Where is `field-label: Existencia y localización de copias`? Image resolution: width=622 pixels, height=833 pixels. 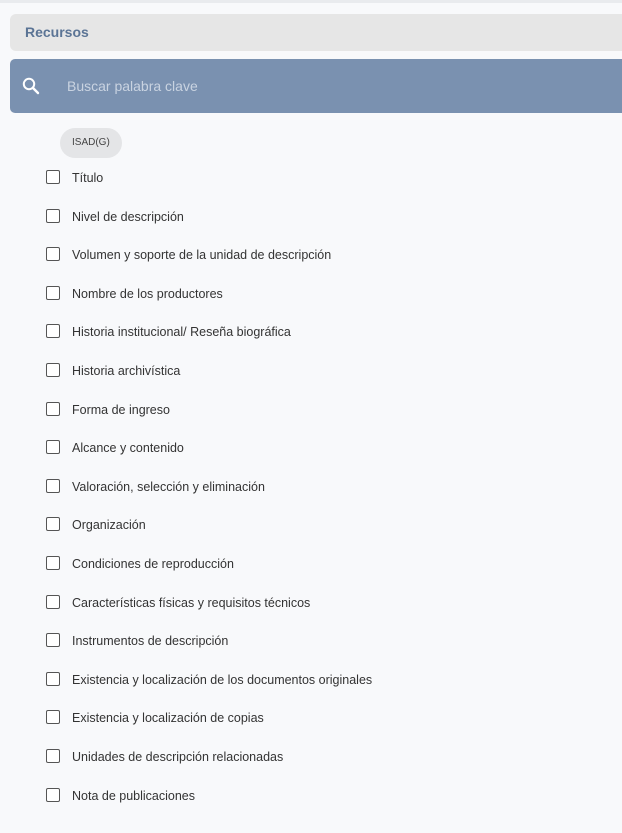
field-label: Existencia y localización de copias is located at coordinates (168, 718).